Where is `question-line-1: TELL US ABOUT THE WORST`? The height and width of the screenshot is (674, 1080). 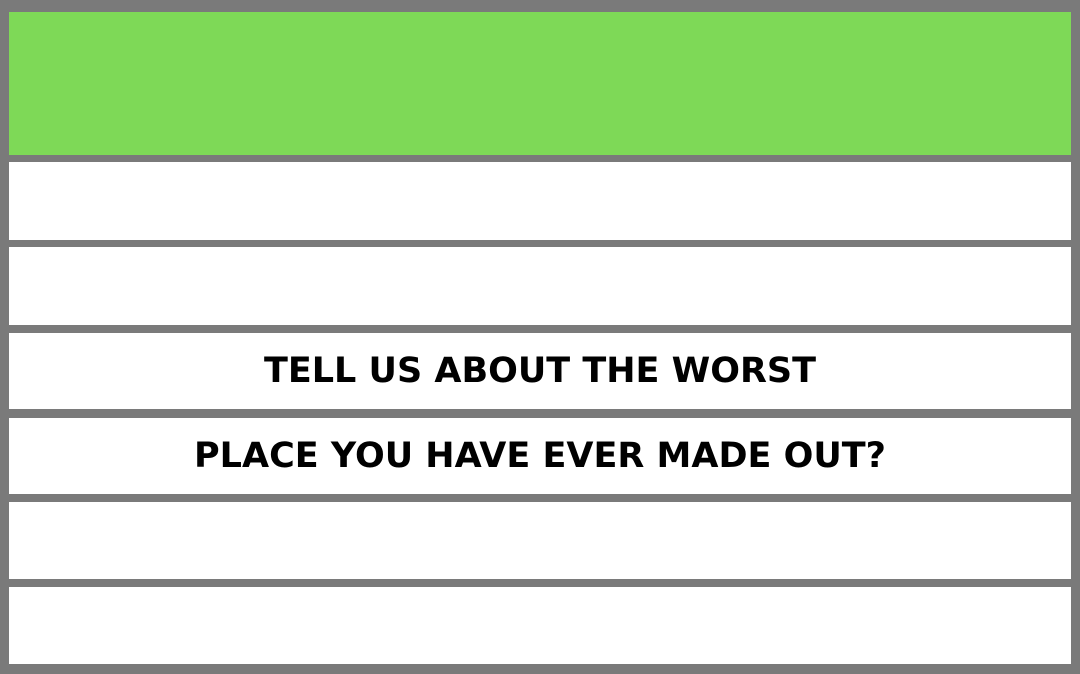
question-line-1: TELL US ABOUT THE WORST is located at coordinates (540, 370).